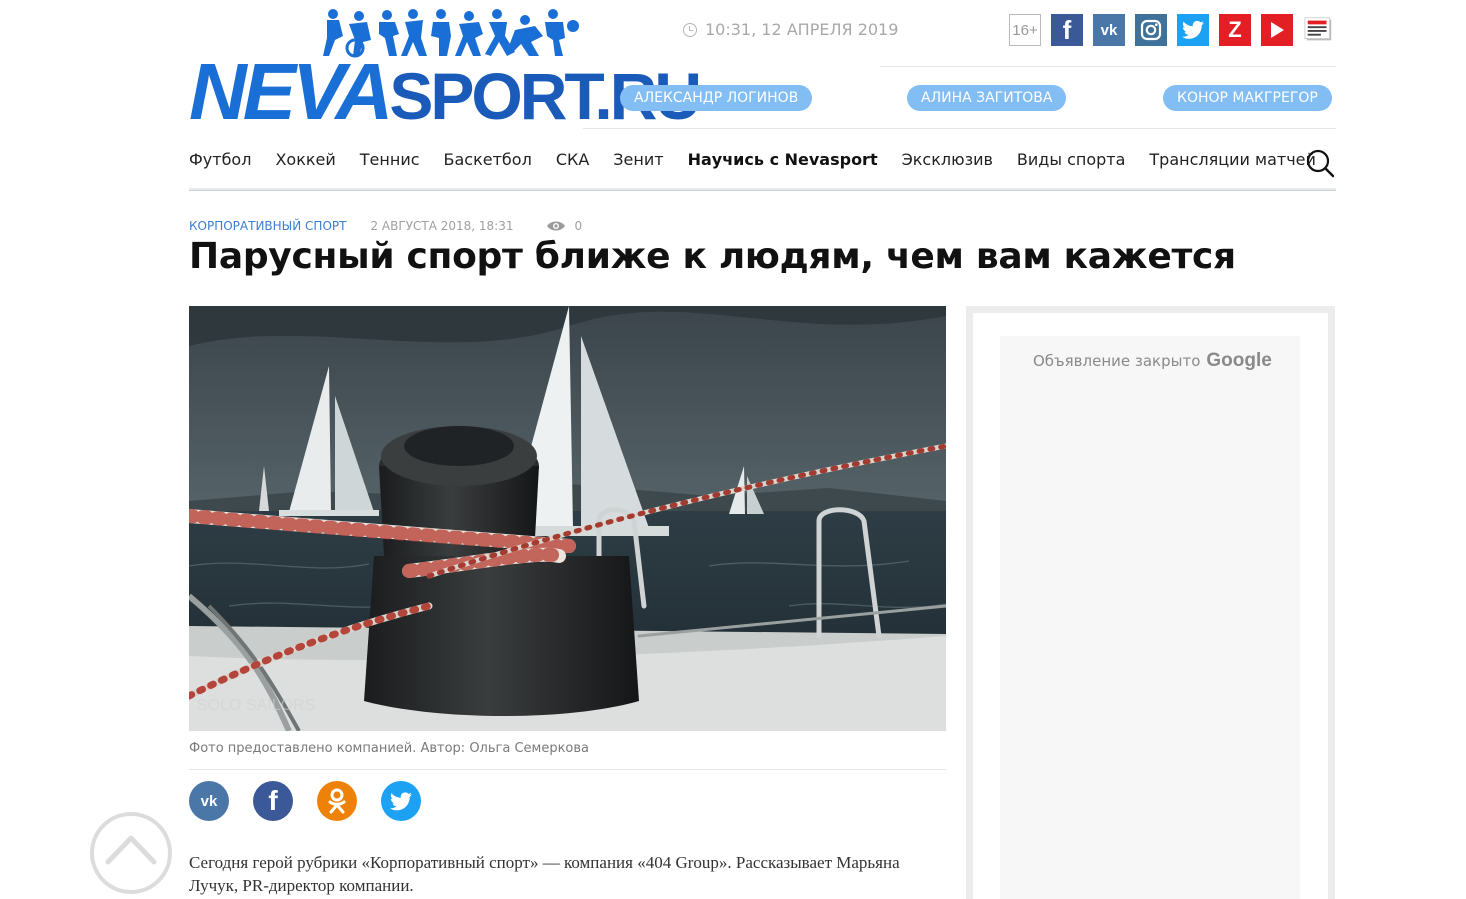 This screenshot has width=1466, height=899. What do you see at coordinates (1172, 30) in the screenshot?
I see `header-social-links: 16+ f vk Z` at bounding box center [1172, 30].